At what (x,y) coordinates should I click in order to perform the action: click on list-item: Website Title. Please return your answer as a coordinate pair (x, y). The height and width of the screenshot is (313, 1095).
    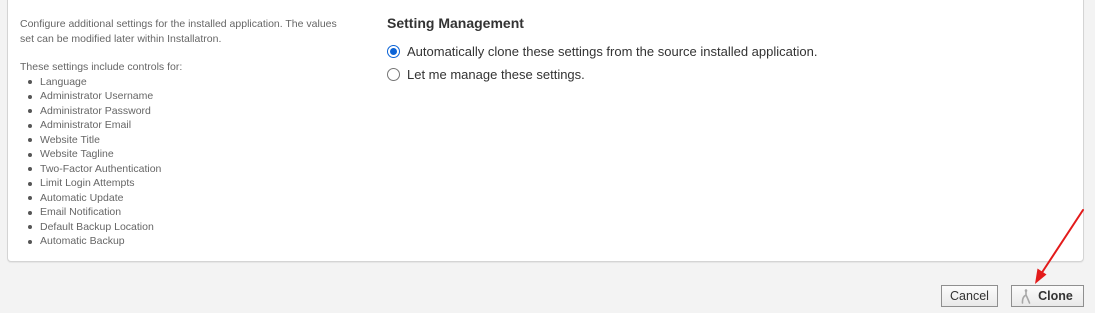
    Looking at the image, I should click on (190, 140).